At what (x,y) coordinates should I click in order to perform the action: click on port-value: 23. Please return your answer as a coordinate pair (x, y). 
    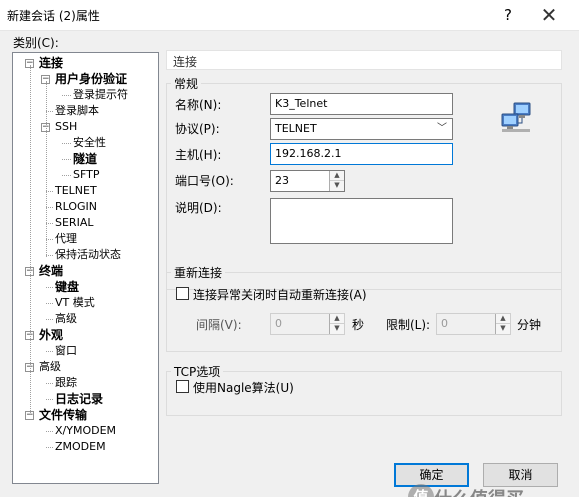
    Looking at the image, I should click on (282, 180).